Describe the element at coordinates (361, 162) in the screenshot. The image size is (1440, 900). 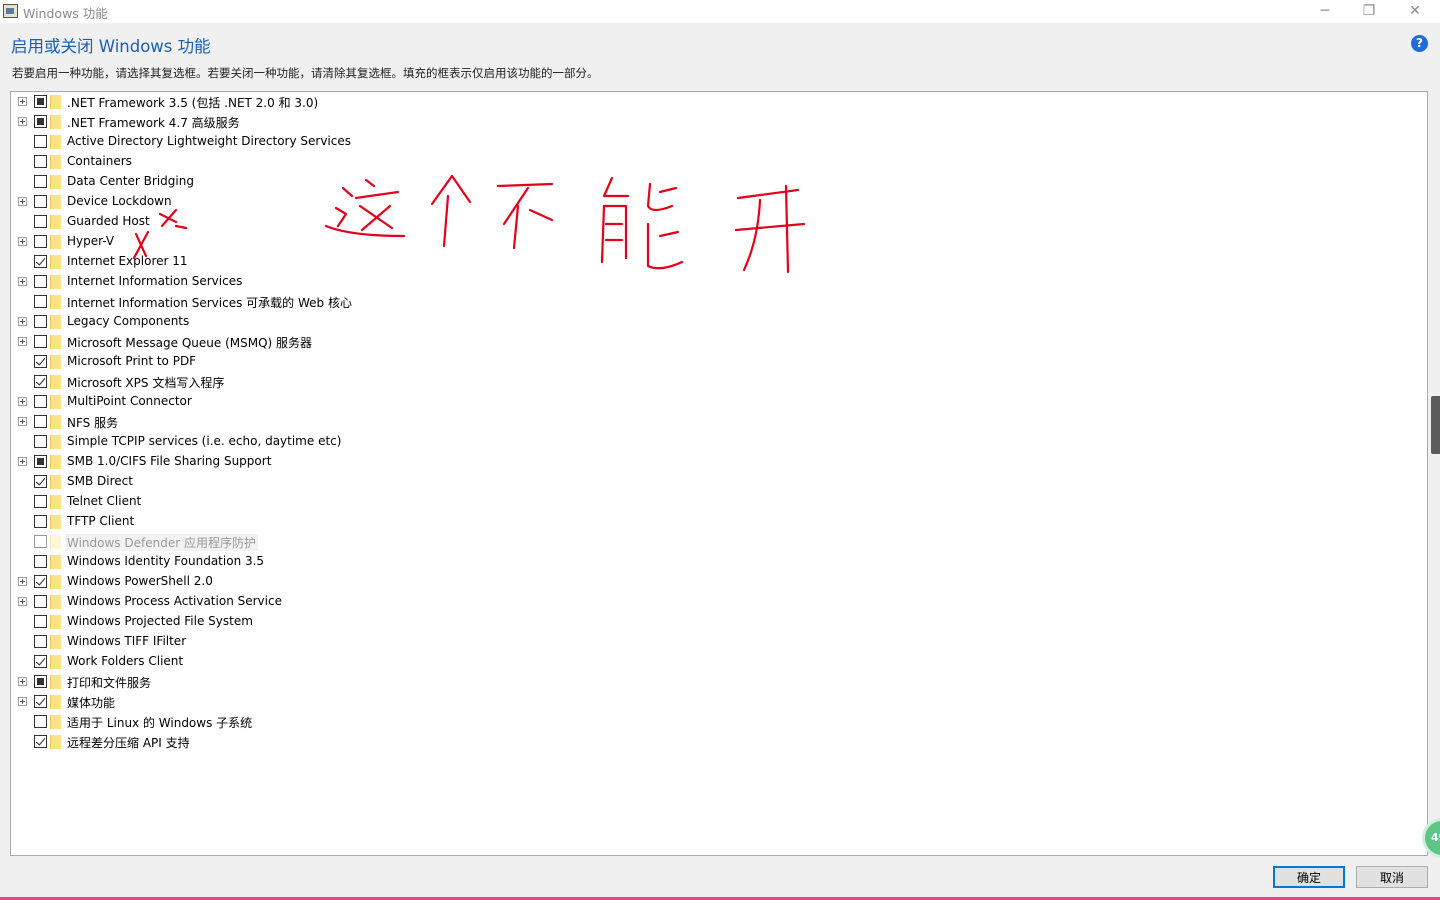
I see `feature-row: Containers` at that location.